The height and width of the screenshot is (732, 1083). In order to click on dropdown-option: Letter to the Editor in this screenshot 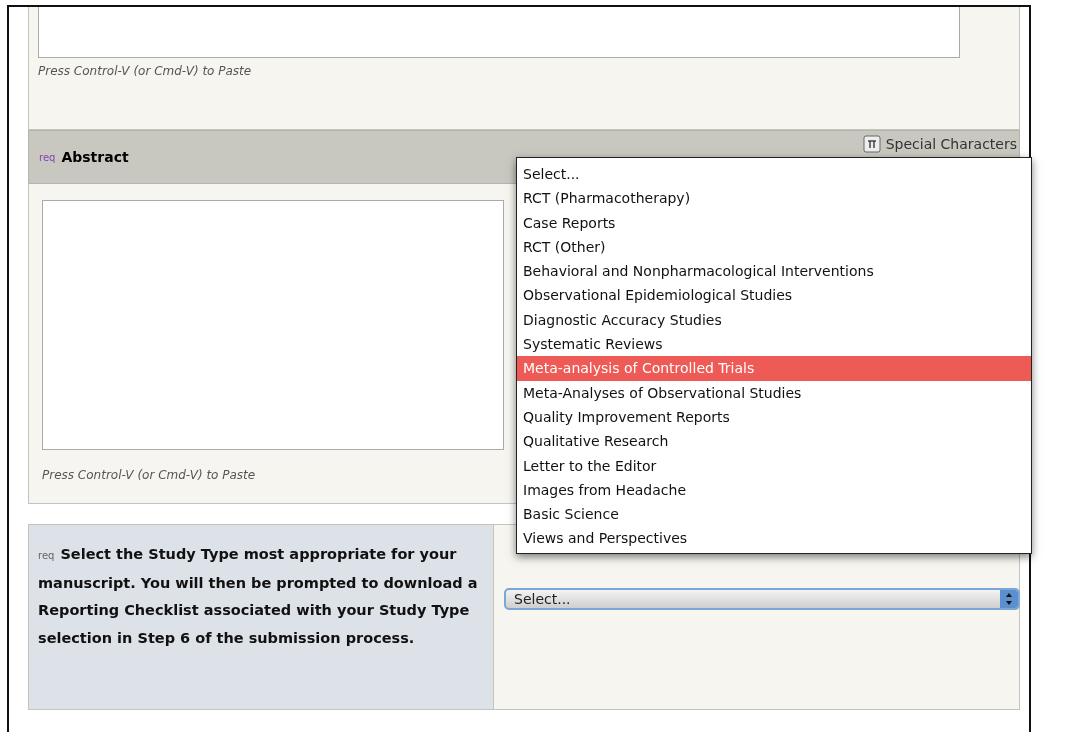, I will do `click(774, 465)`.